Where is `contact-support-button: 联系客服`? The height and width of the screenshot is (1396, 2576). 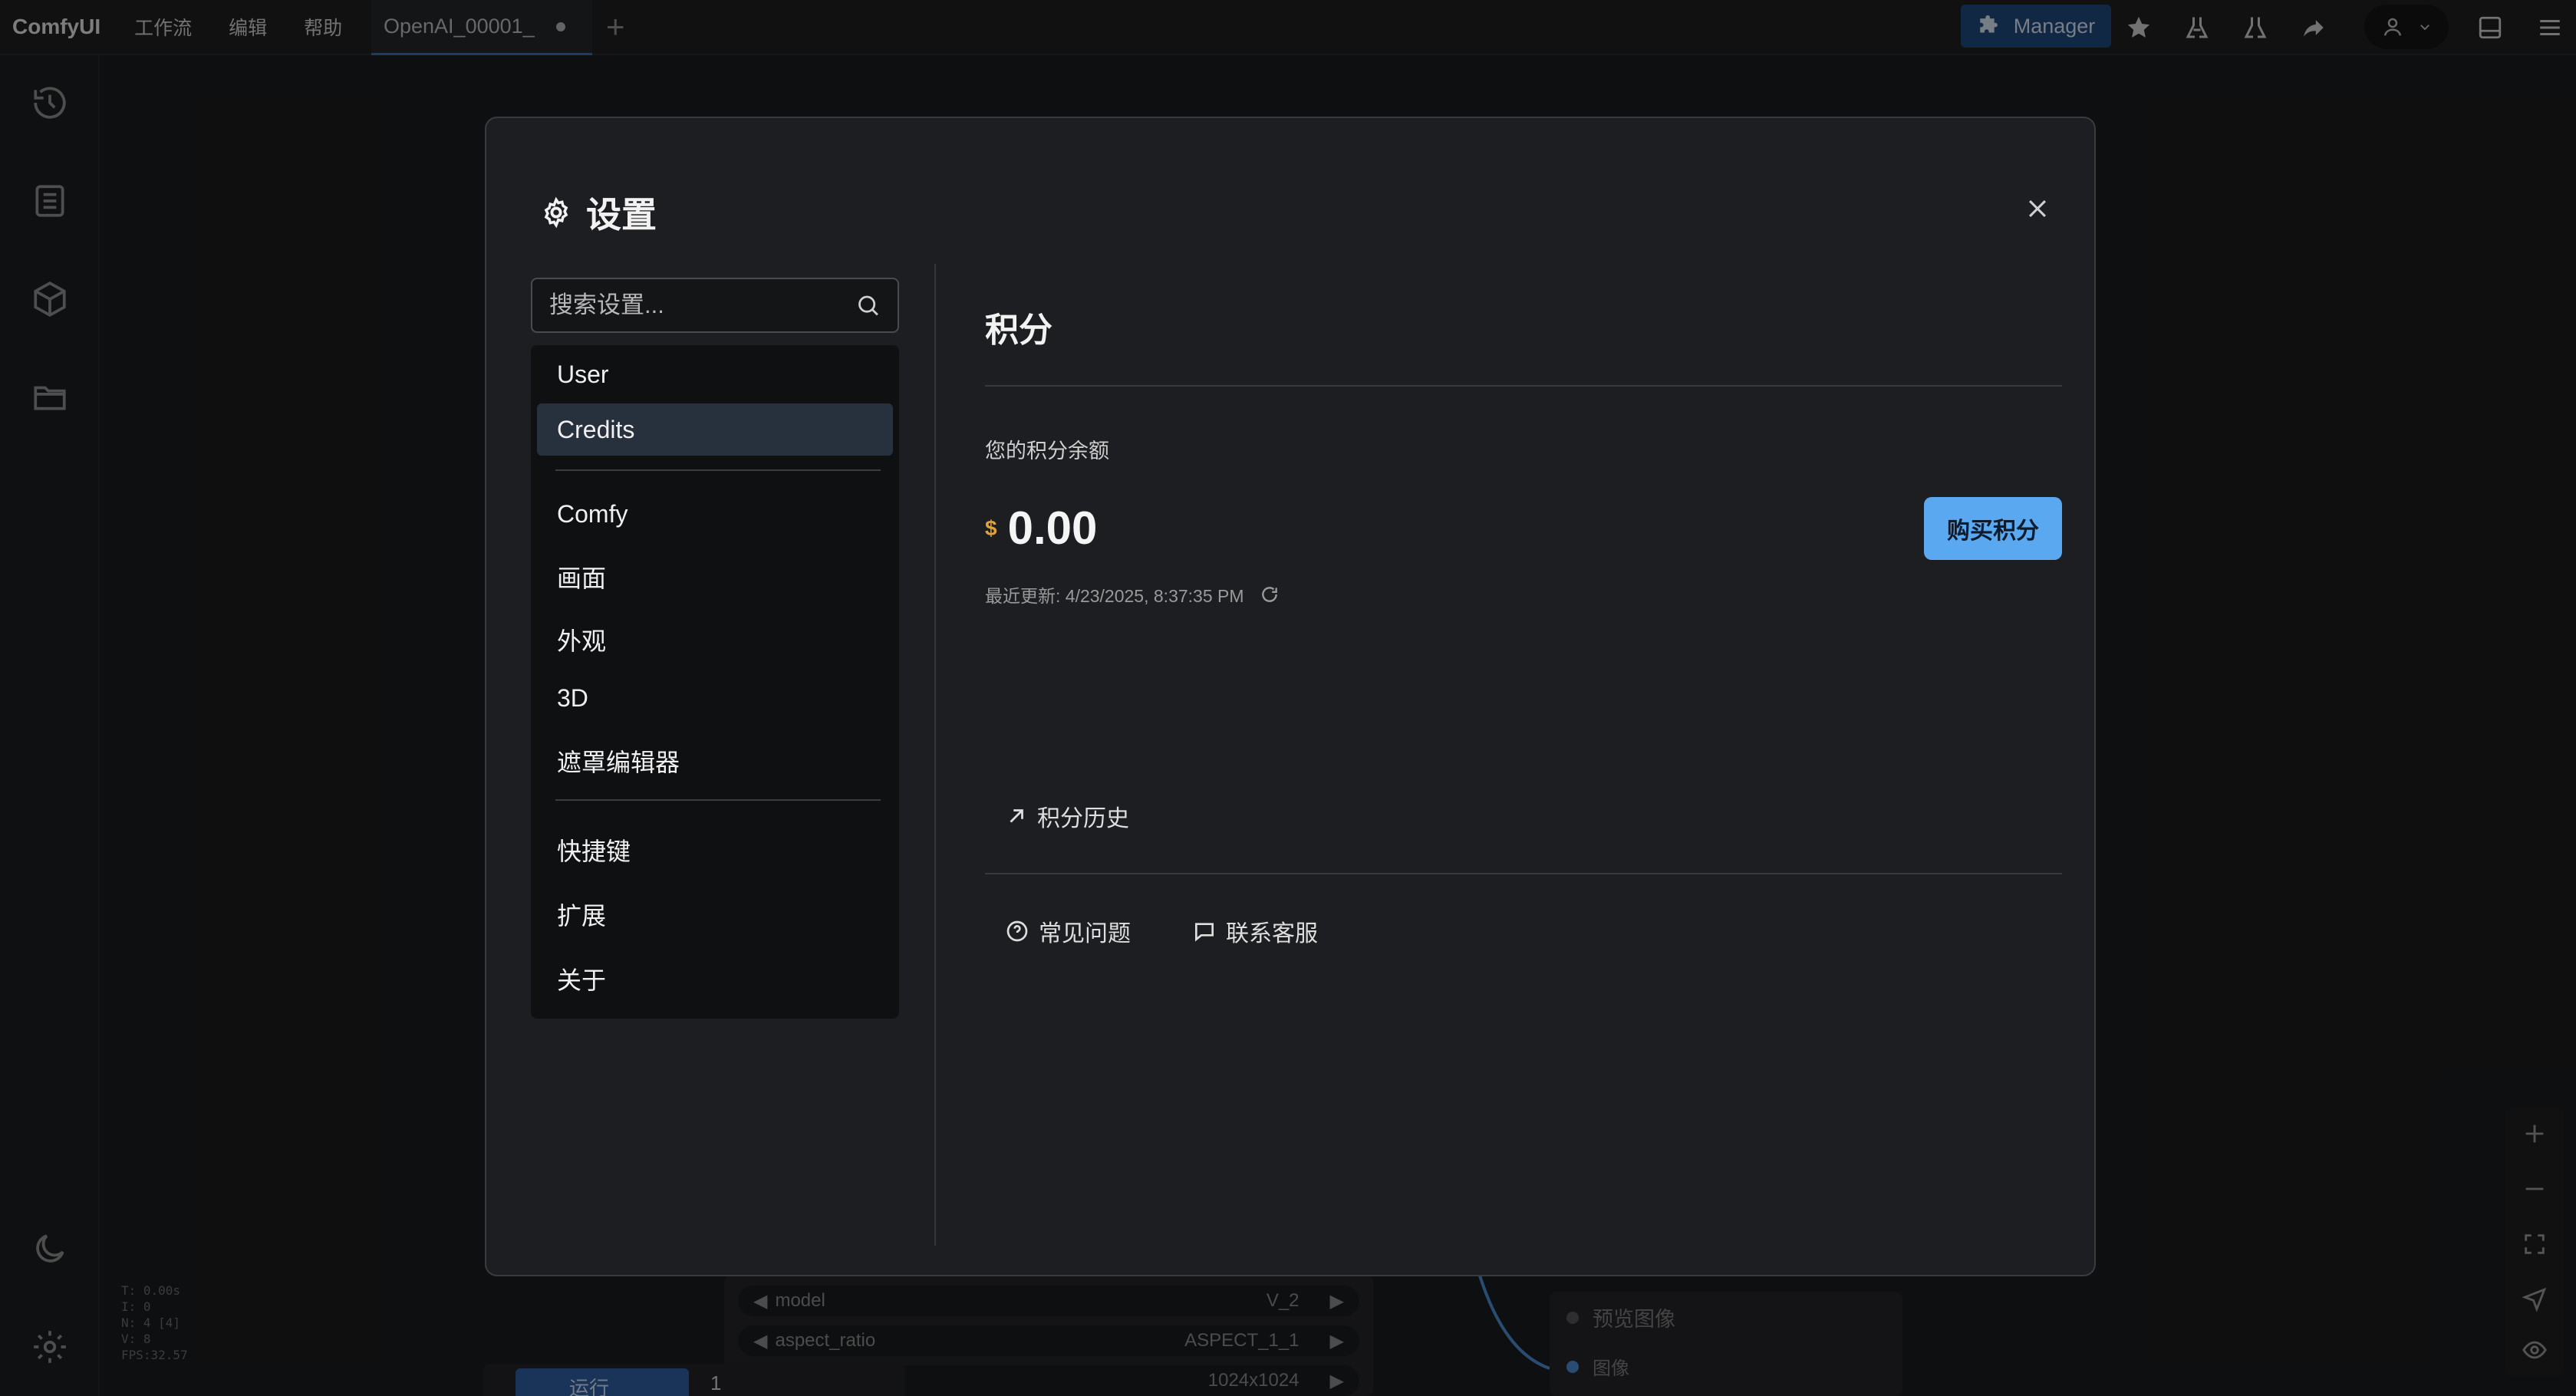
contact-support-button: 联系客服 is located at coordinates (1255, 931).